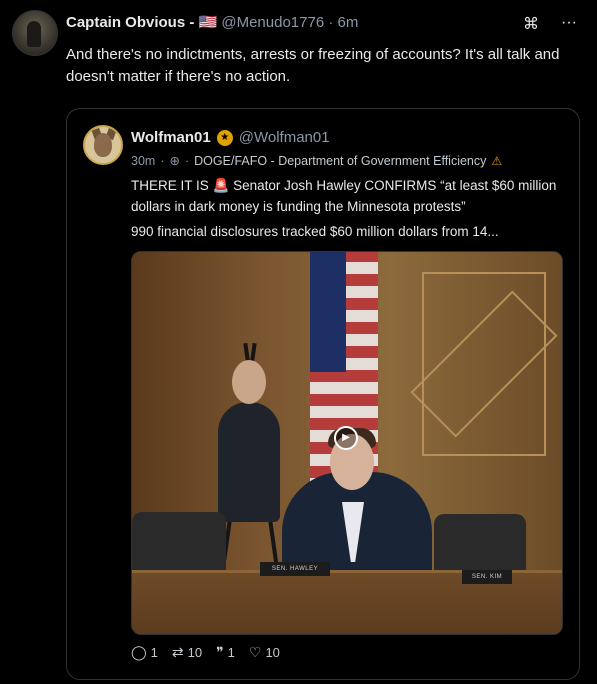  Describe the element at coordinates (284, 137) in the screenshot. I see `quoted-author-handle: @Wolfman01` at that location.